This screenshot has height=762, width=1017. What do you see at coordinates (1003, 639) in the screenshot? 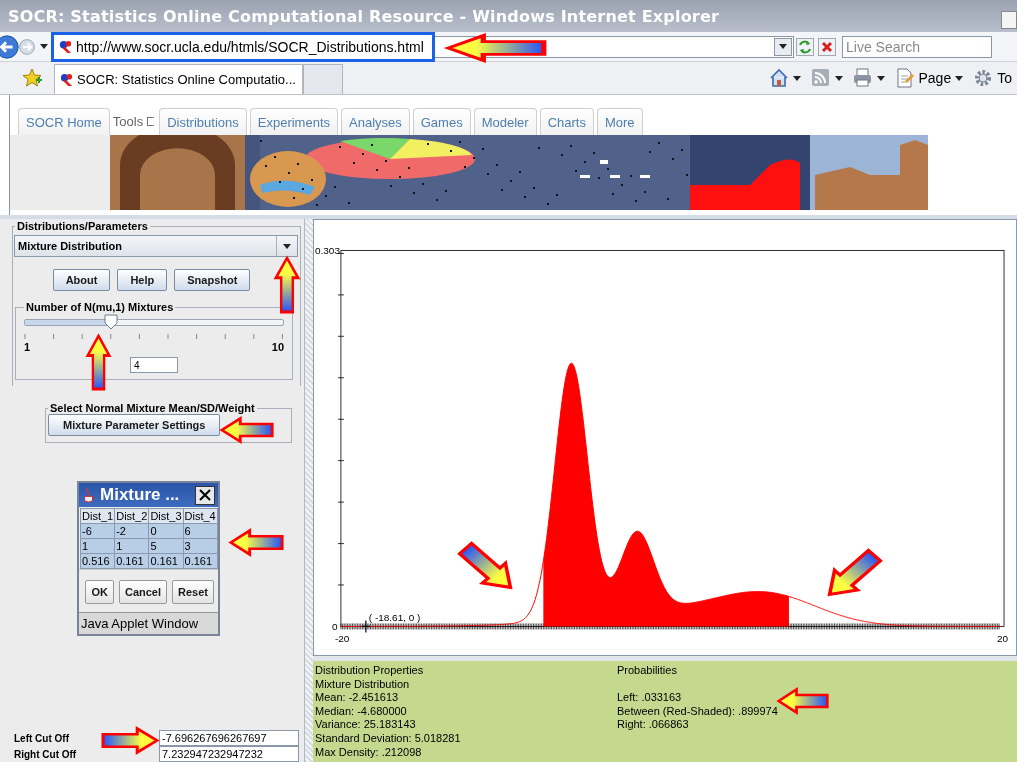
I see `axis-label: 20` at bounding box center [1003, 639].